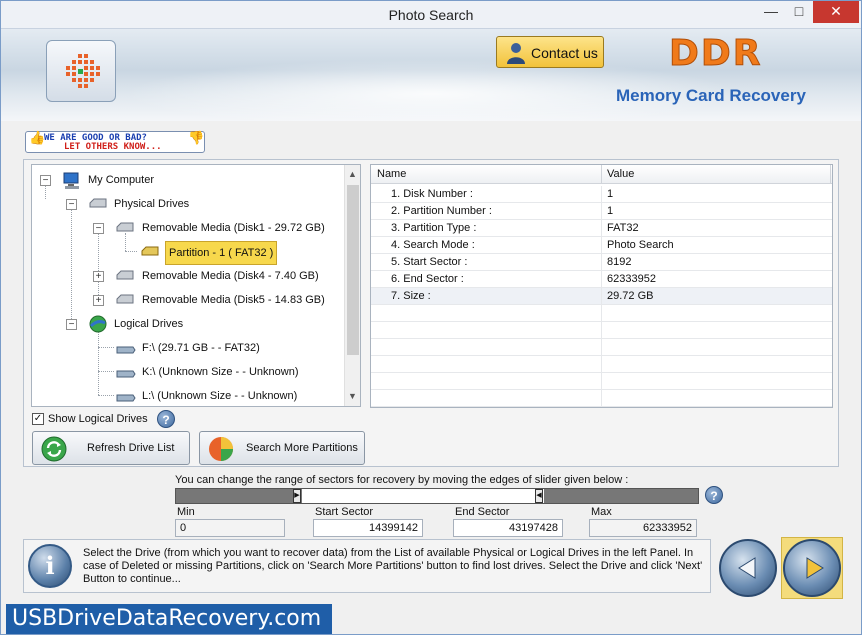 The width and height of the screenshot is (862, 635). Describe the element at coordinates (344, 512) in the screenshot. I see `start-sector-label: Start Sector` at that location.